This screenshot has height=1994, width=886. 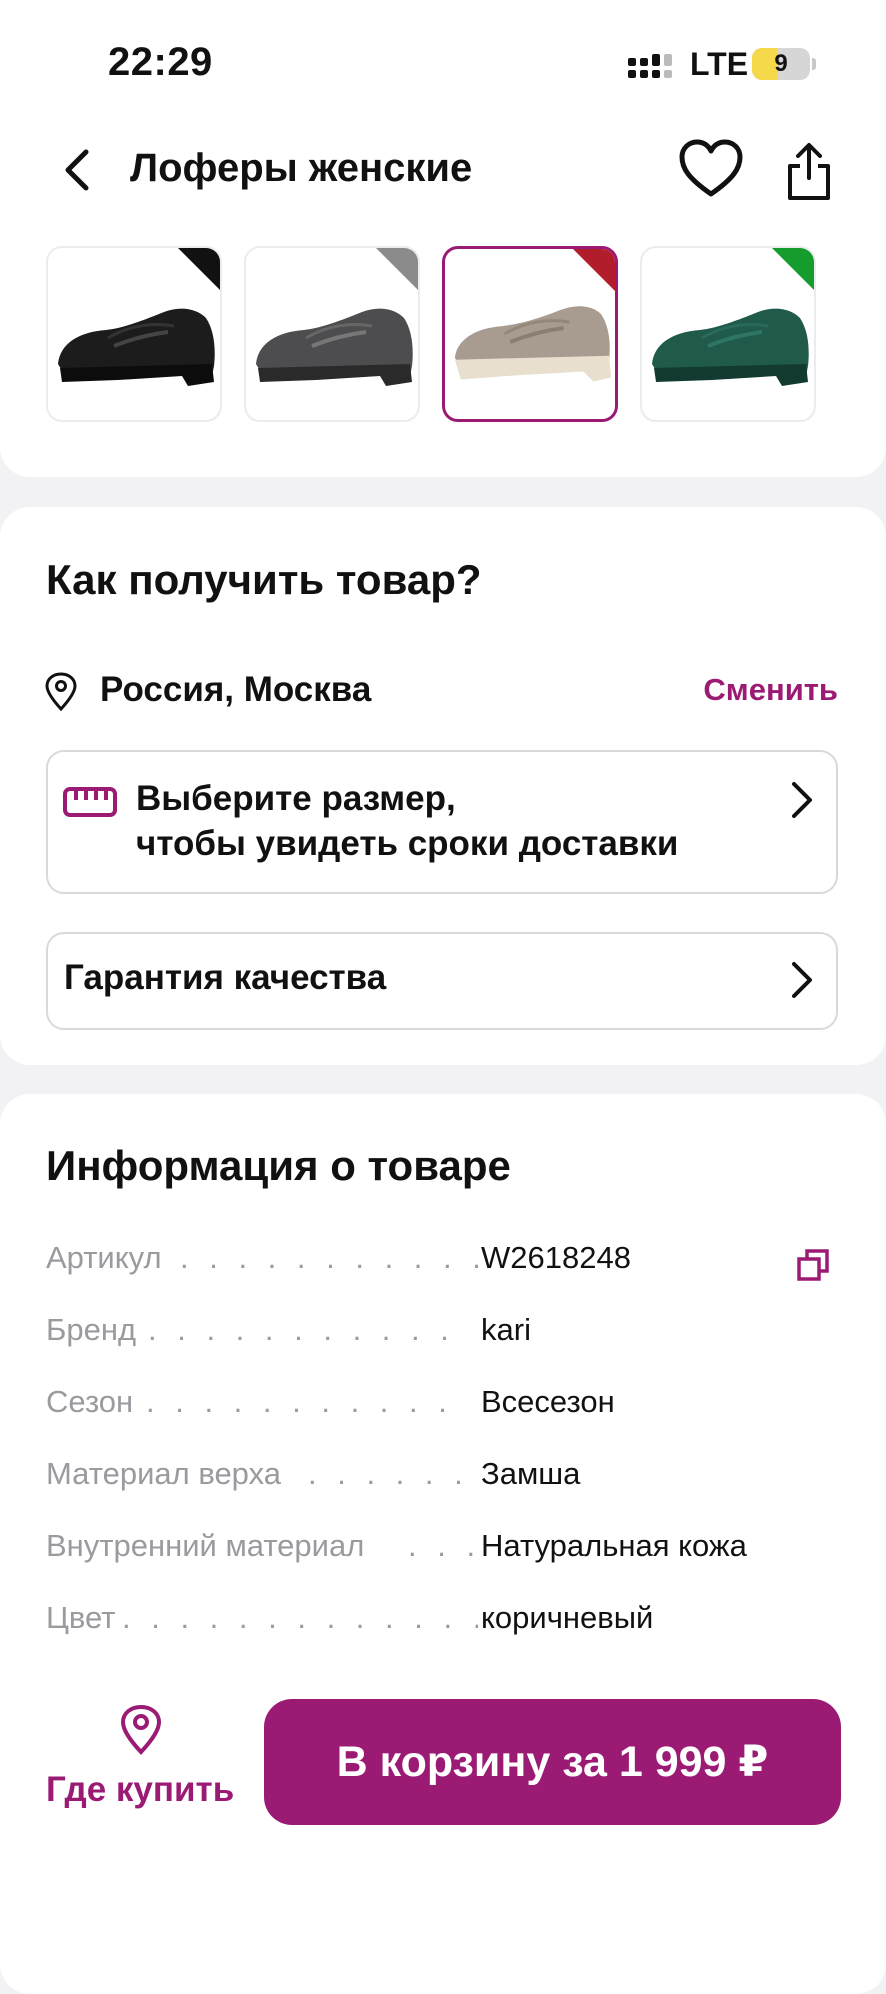 I want to click on back-button, so click(x=77, y=170).